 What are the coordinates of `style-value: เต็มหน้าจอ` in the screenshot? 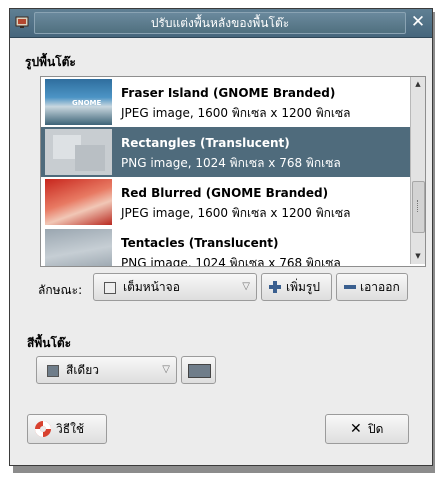 It's located at (151, 287).